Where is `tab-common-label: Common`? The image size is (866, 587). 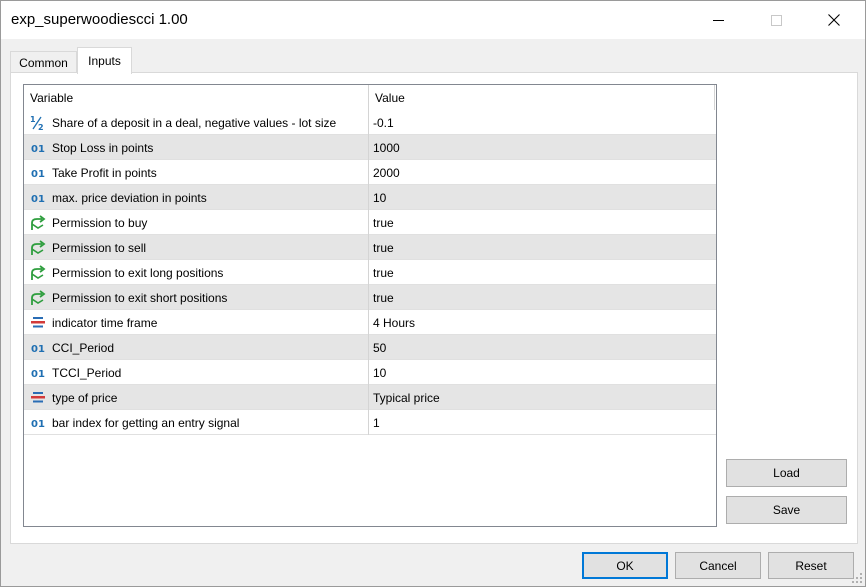 tab-common-label: Common is located at coordinates (43, 62).